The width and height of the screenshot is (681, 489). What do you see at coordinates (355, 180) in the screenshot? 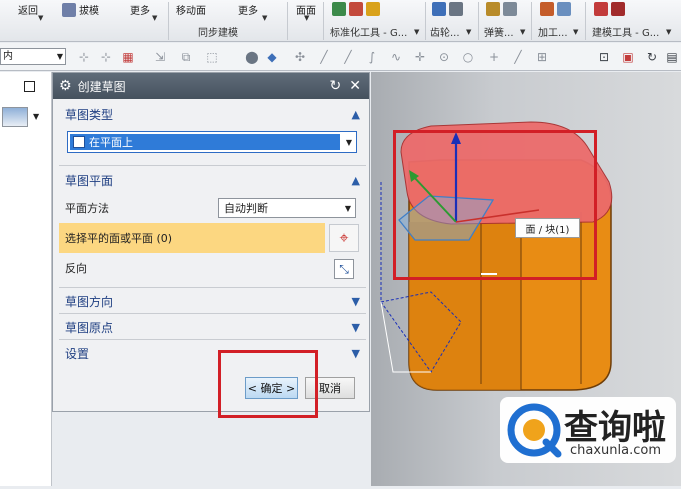
I see `chevron-up-icon: ▲` at bounding box center [355, 180].